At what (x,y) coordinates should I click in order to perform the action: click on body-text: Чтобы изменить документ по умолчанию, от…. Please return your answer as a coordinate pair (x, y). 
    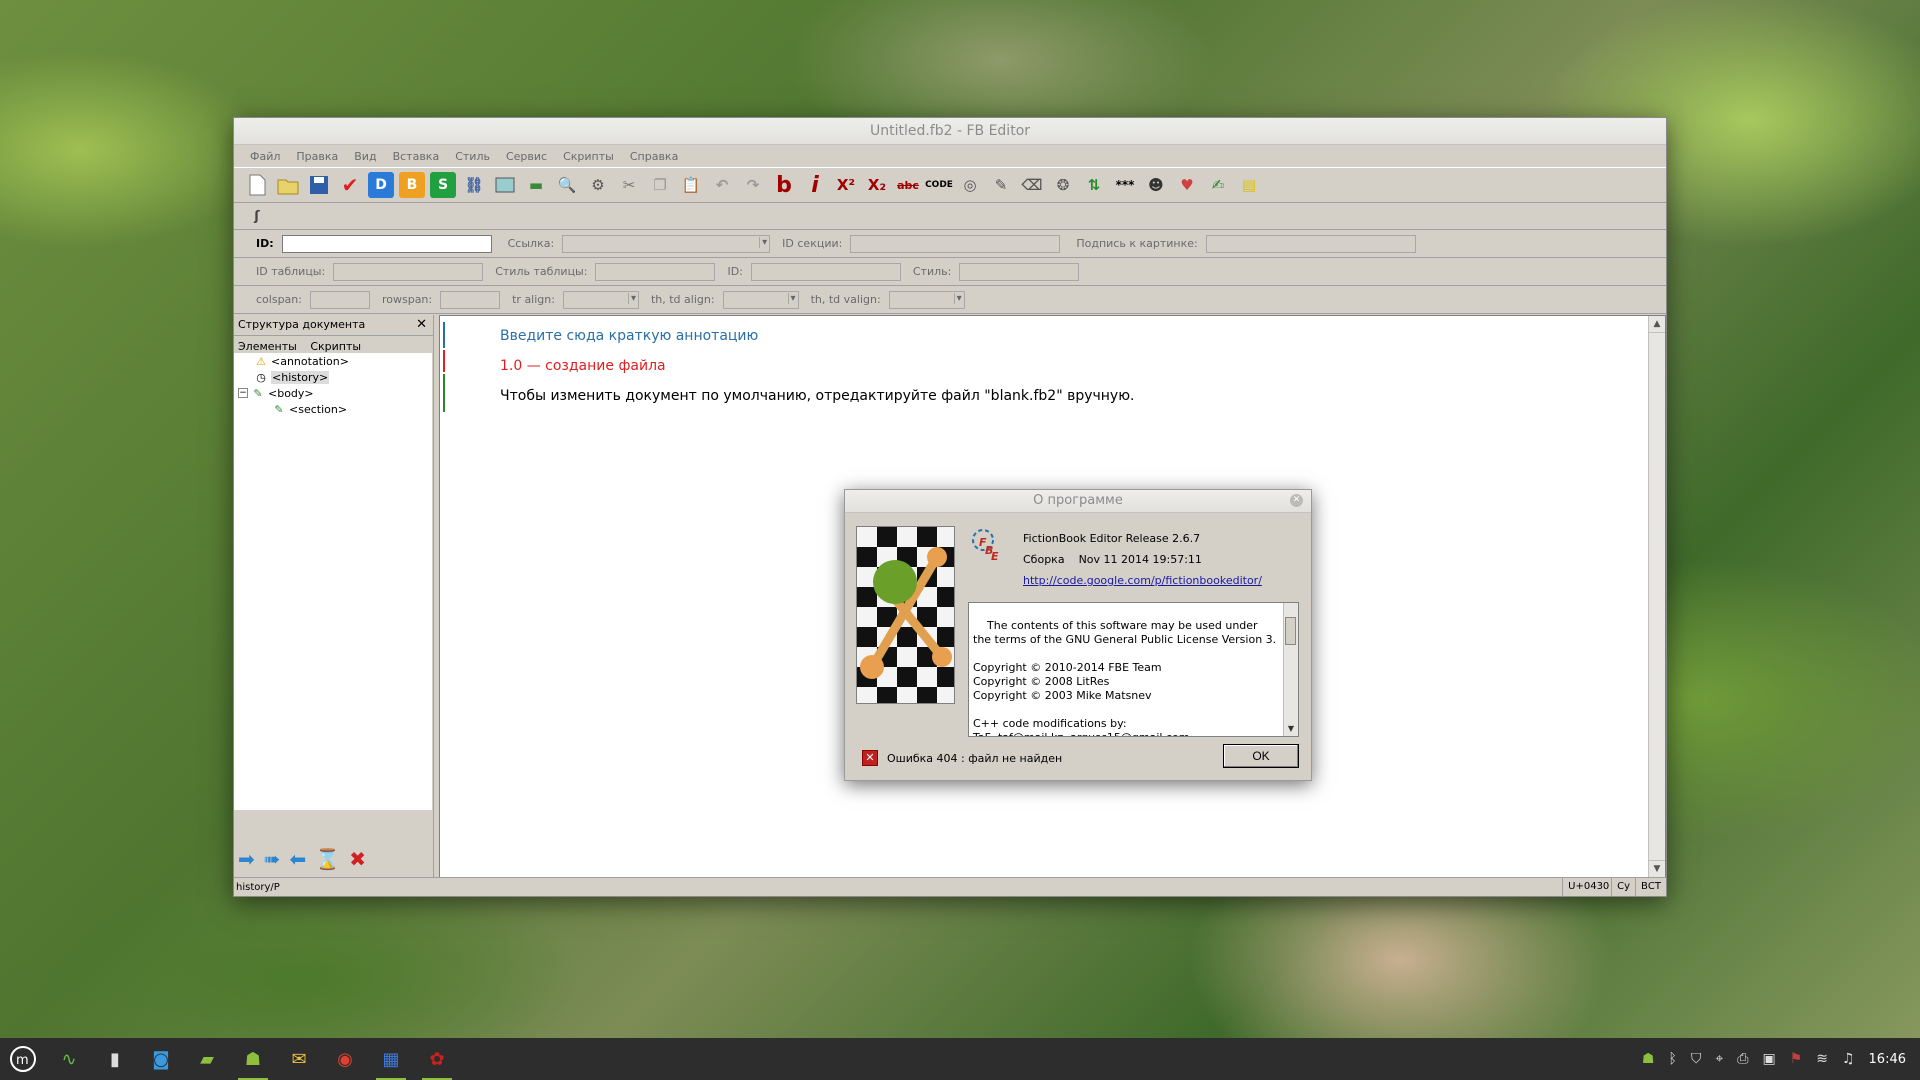
    Looking at the image, I should click on (817, 396).